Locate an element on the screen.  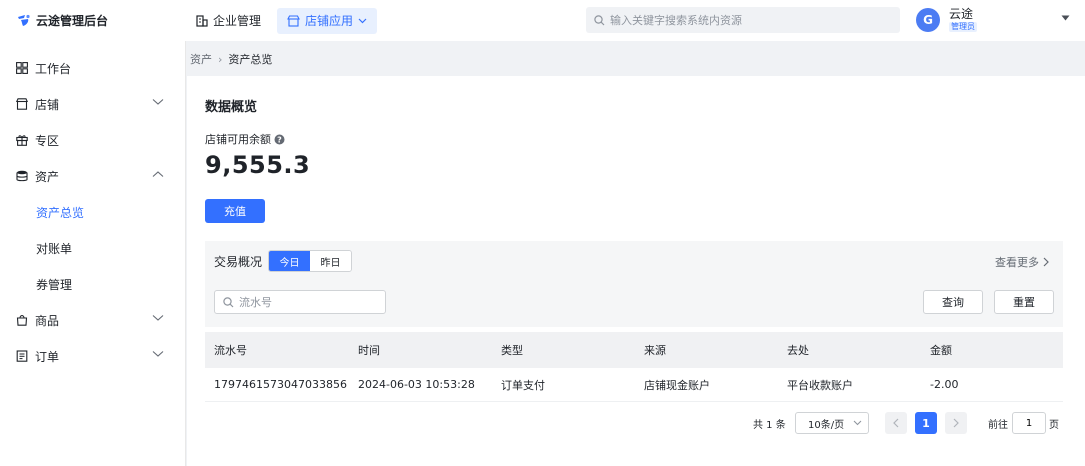
view-more-link: 查看更多 is located at coordinates (1022, 262).